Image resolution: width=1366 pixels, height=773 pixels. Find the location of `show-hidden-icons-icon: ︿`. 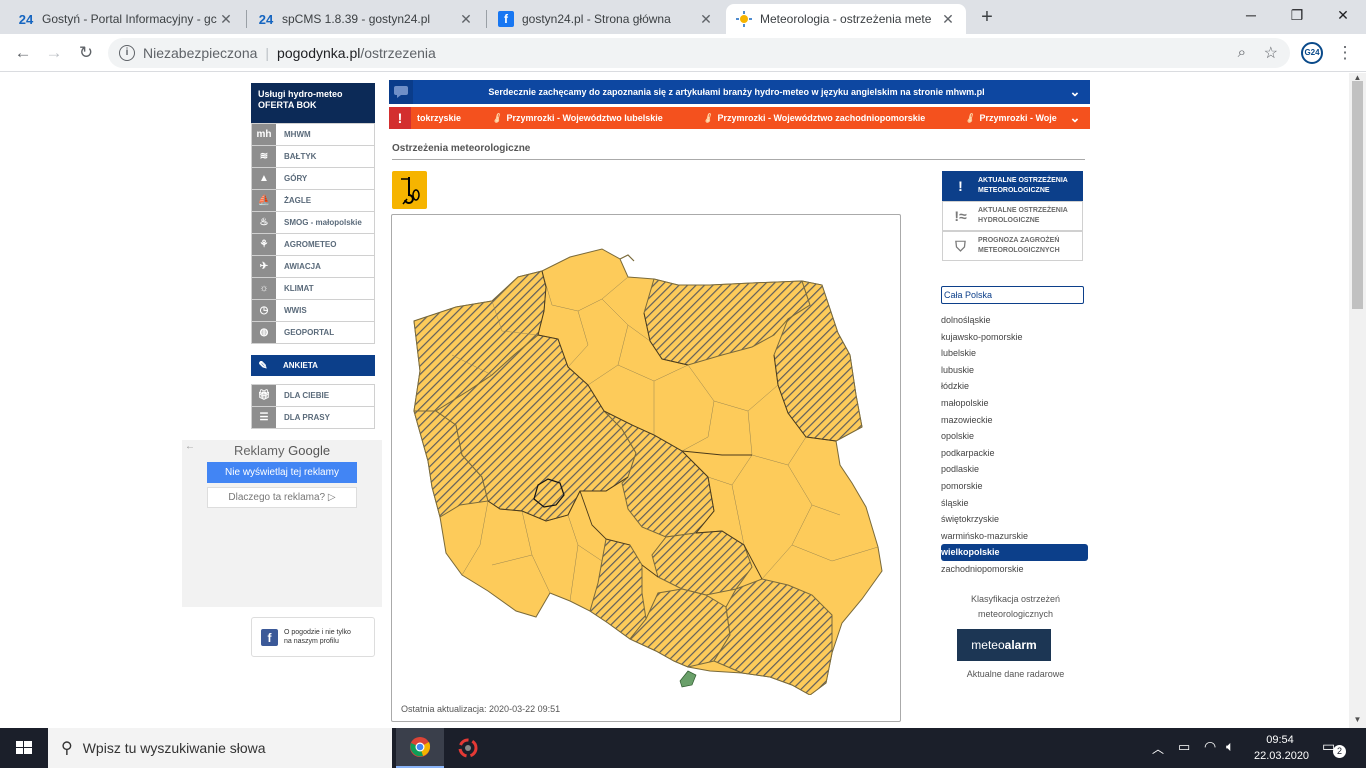

show-hidden-icons-icon: ︿ is located at coordinates (1158, 748).